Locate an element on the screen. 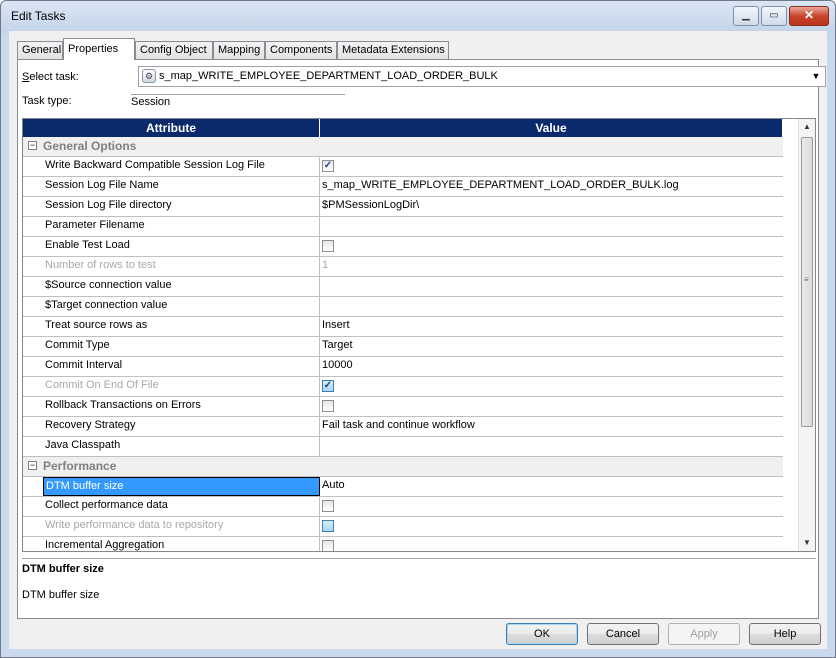 This screenshot has width=836, height=658. attribute-column-header: Attribute is located at coordinates (171, 128).